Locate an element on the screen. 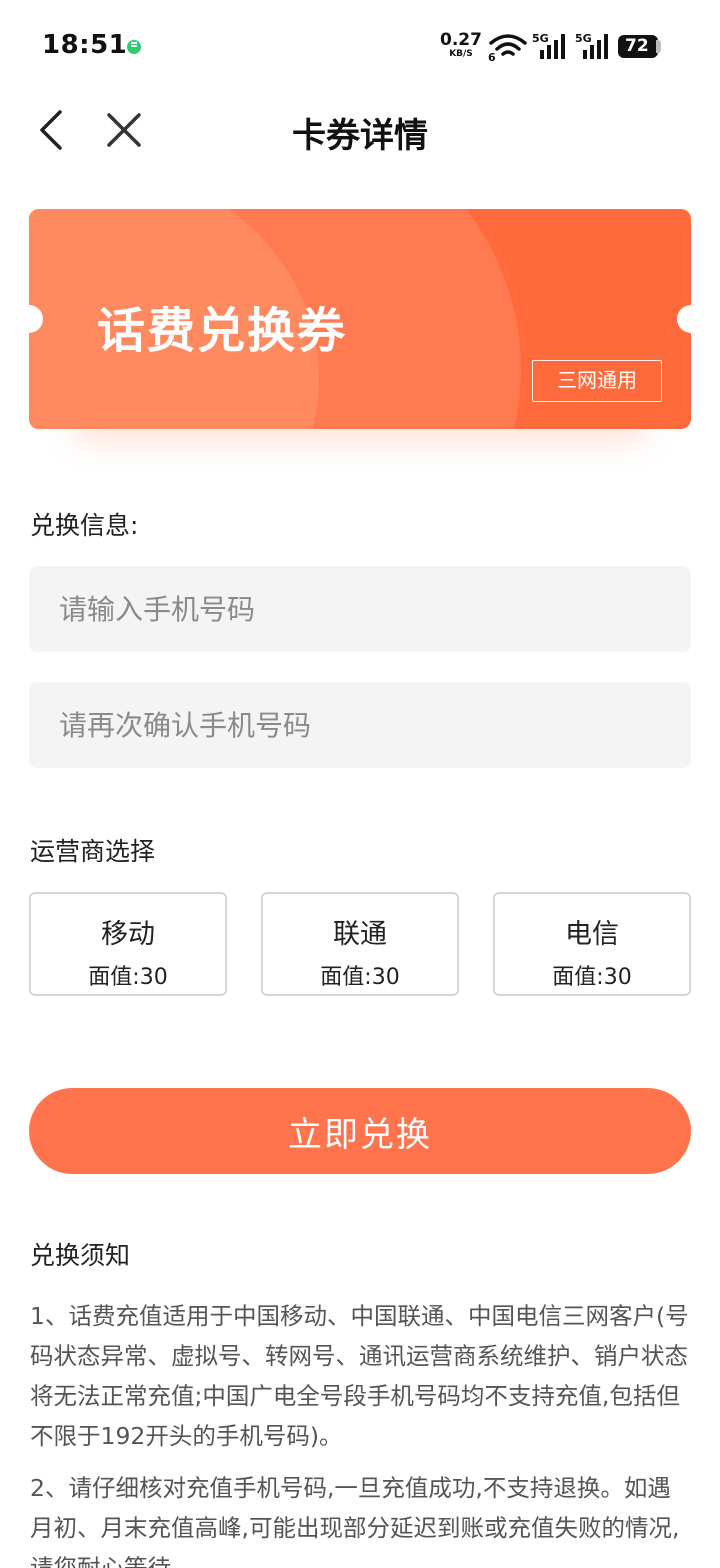  sim1-label: 5G is located at coordinates (540, 38).